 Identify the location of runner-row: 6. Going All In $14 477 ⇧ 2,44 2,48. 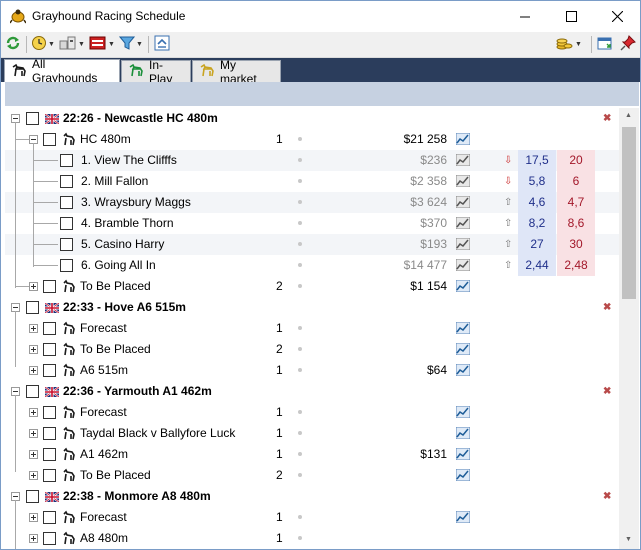
(312, 265).